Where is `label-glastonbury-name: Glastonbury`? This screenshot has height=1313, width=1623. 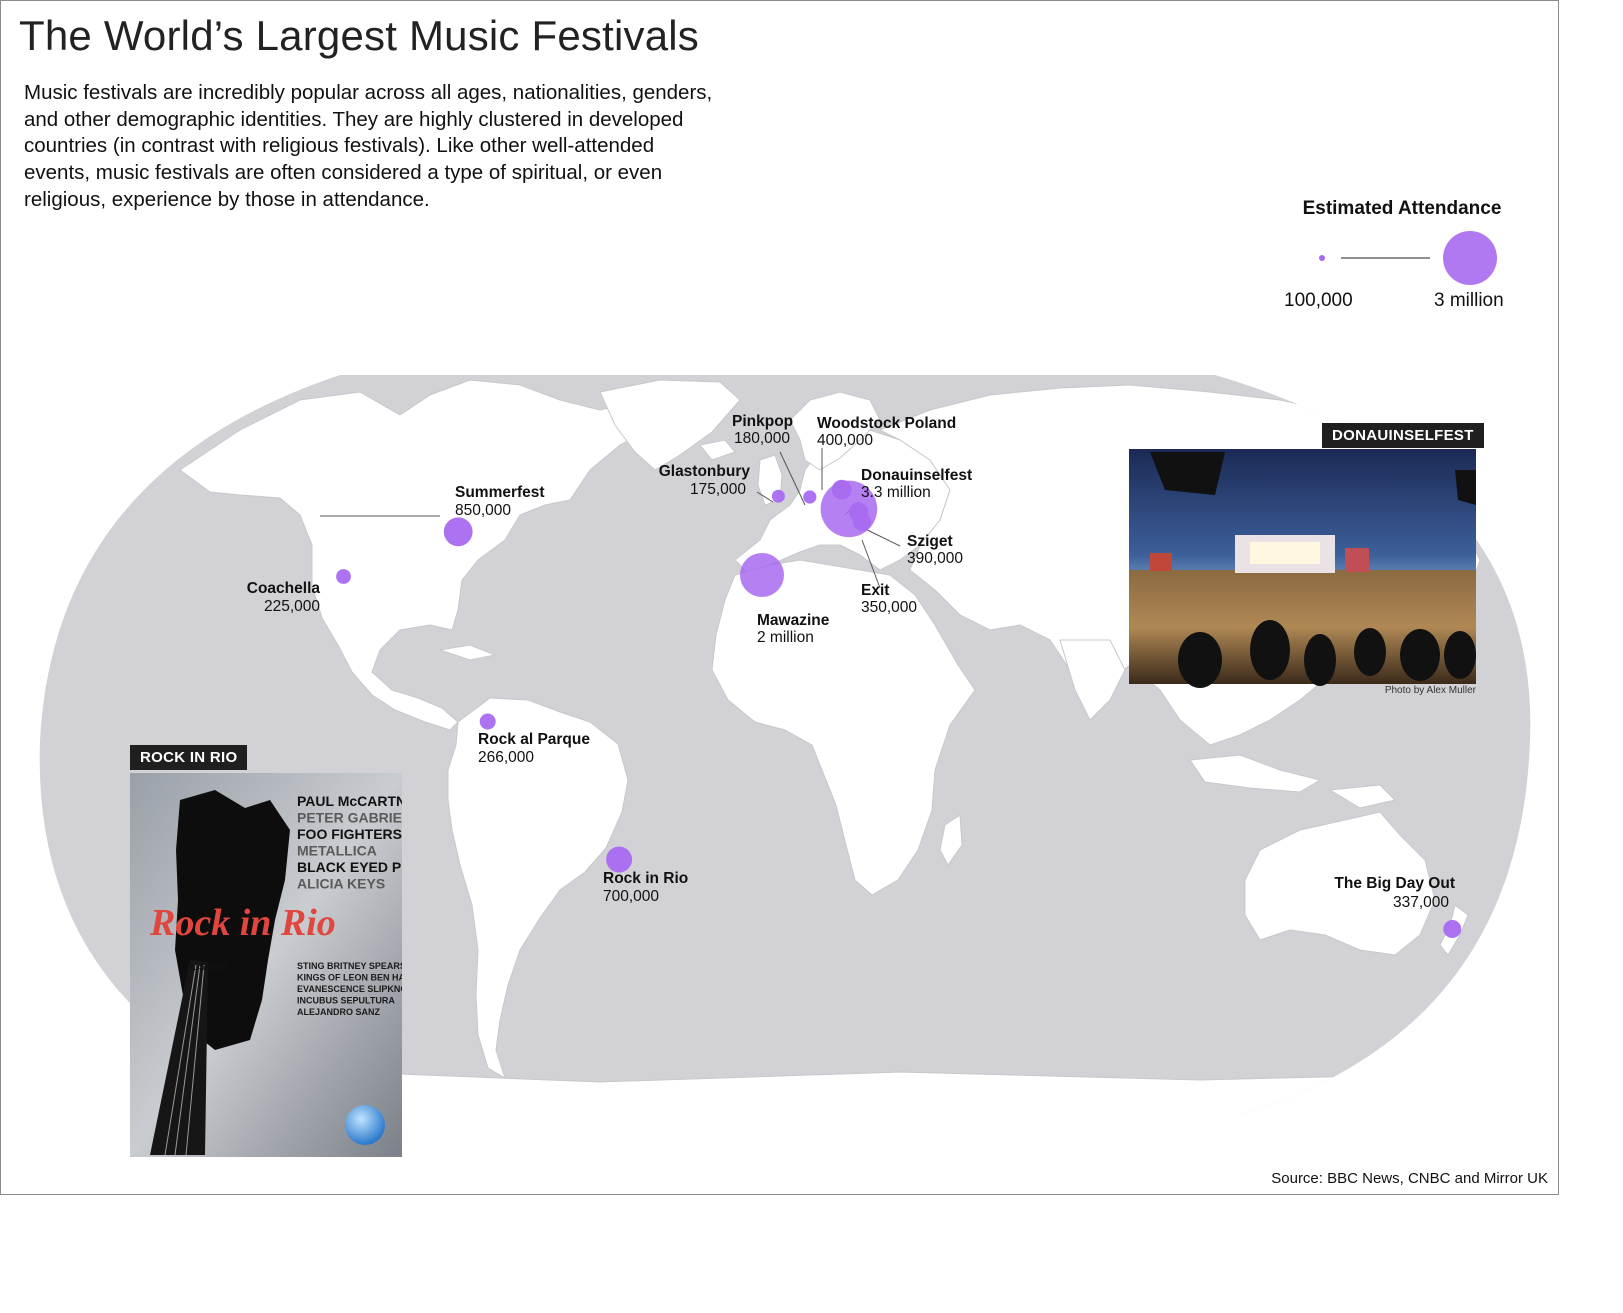
label-glastonbury-name: Glastonbury is located at coordinates (705, 471).